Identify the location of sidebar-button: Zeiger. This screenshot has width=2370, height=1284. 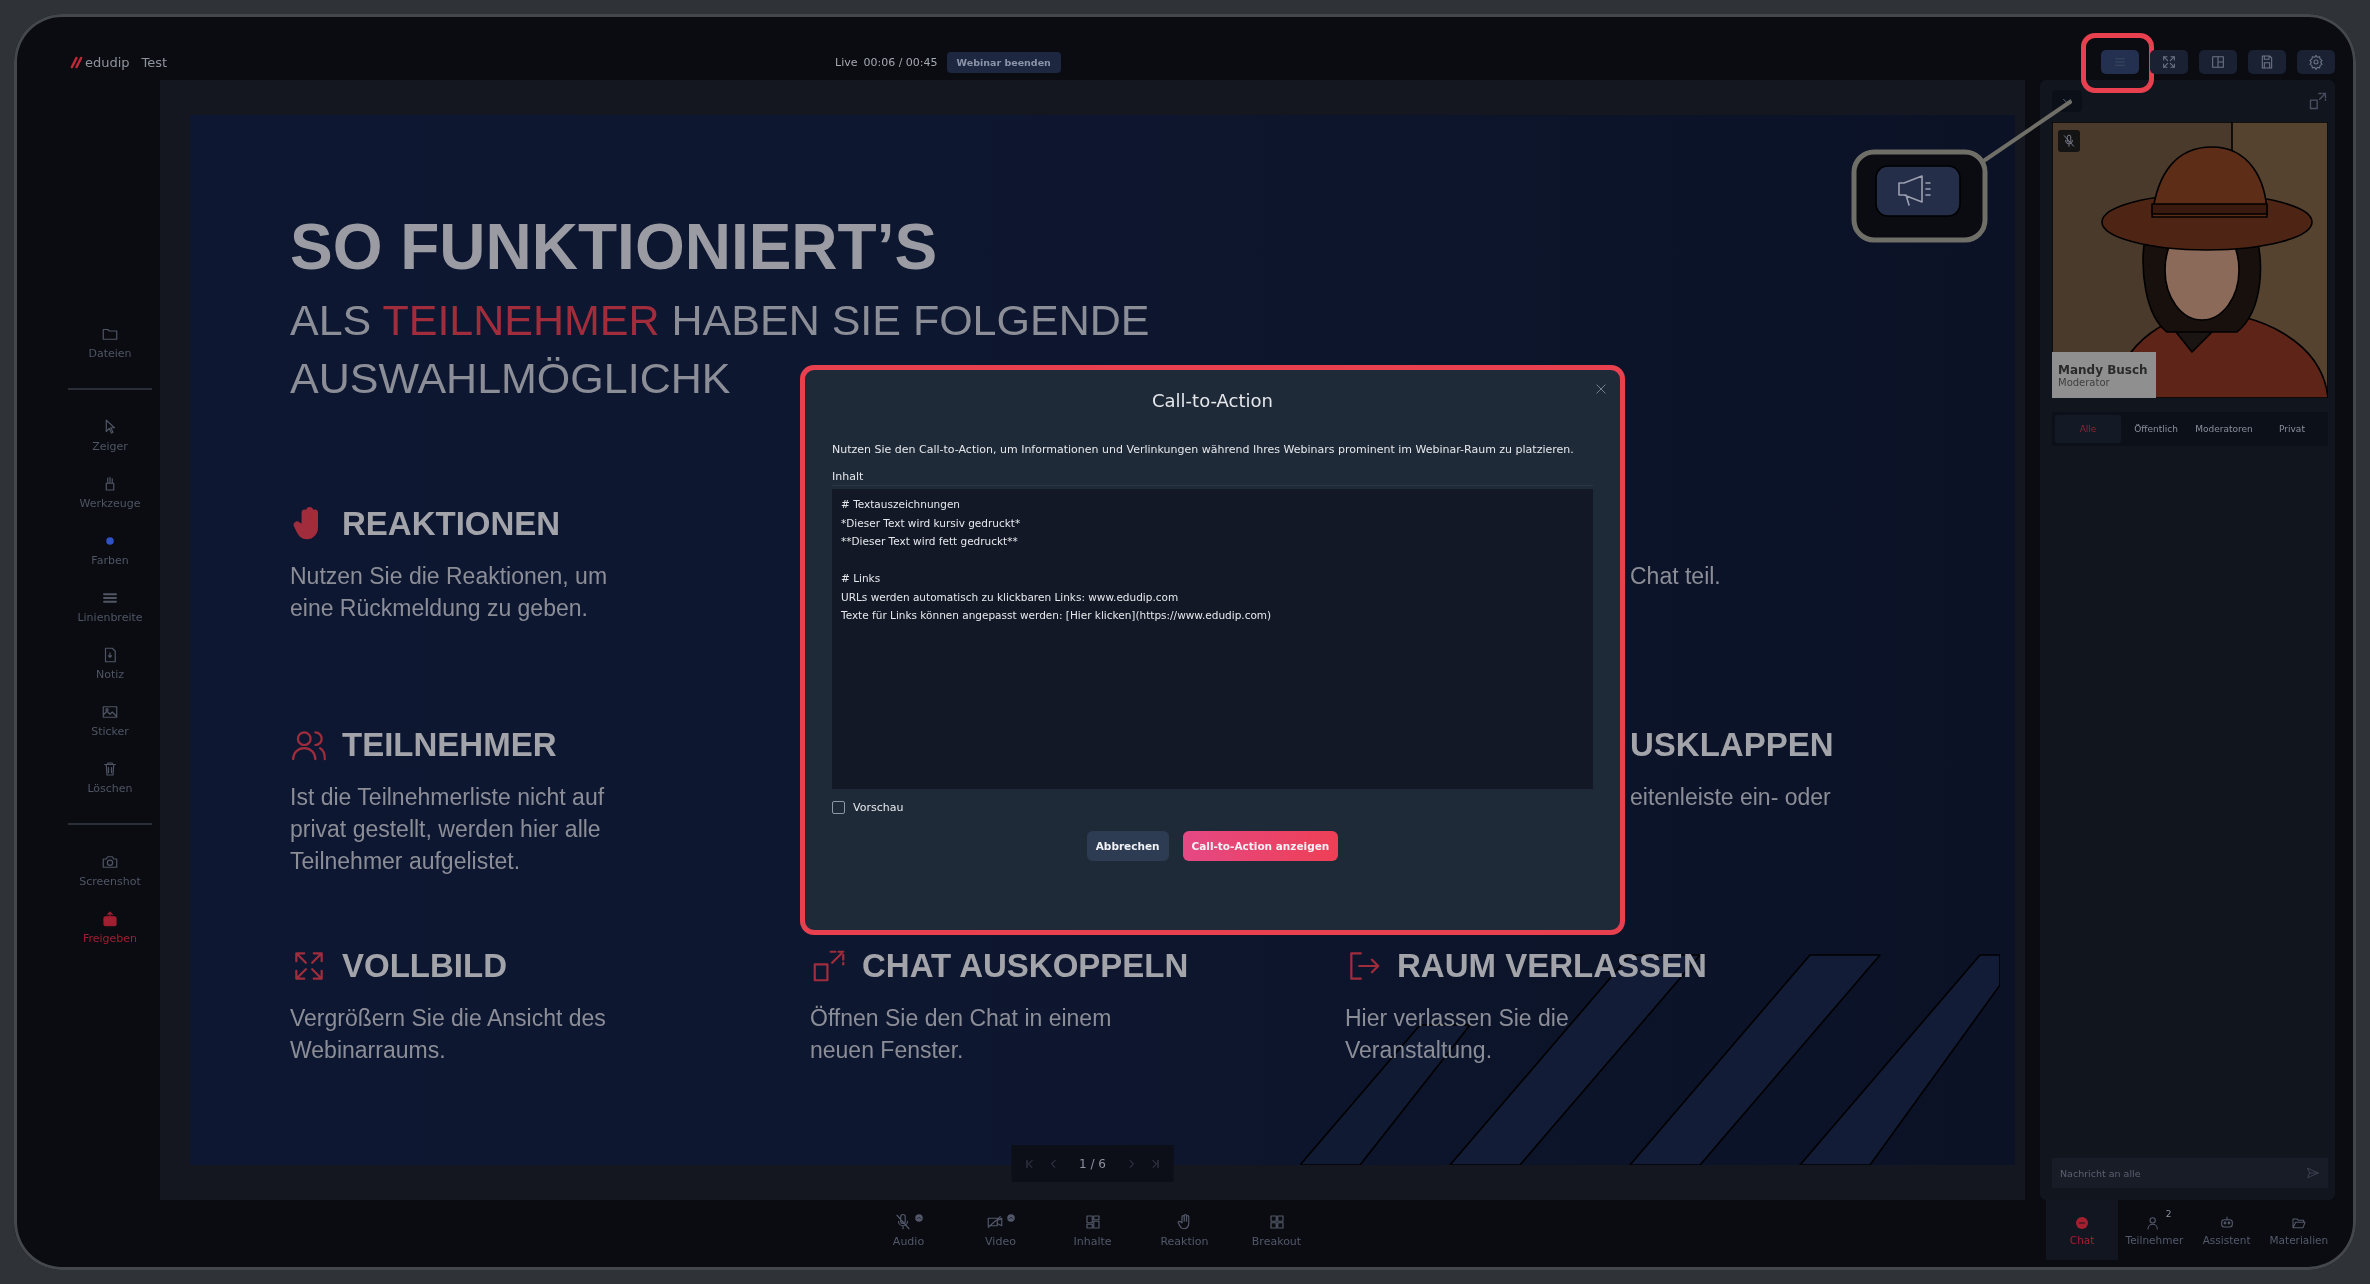
(110, 435).